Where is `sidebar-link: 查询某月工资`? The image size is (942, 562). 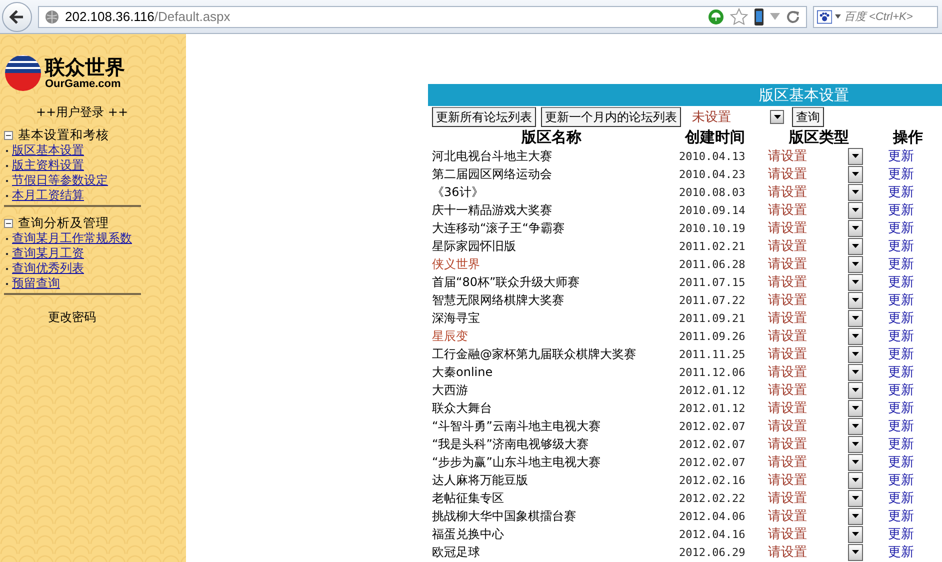
sidebar-link: 查询某月工资 is located at coordinates (48, 253).